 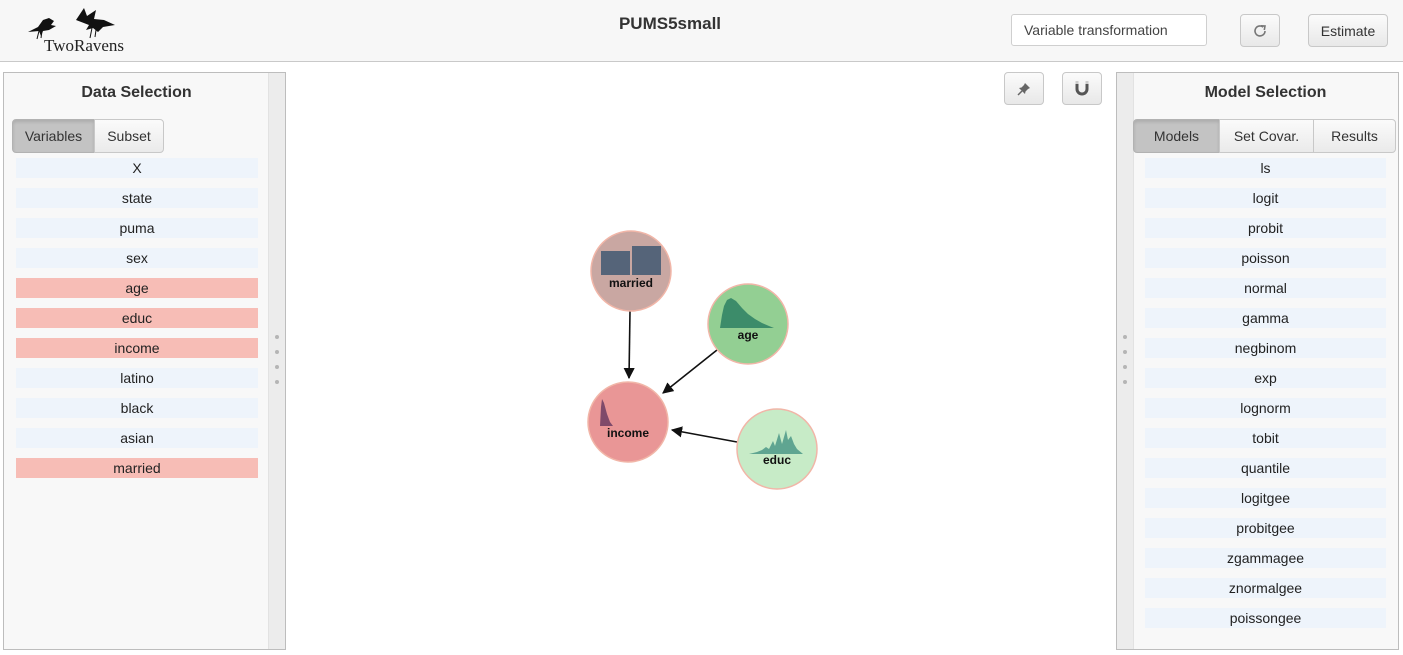 What do you see at coordinates (748, 335) in the screenshot?
I see `node-label-age: age` at bounding box center [748, 335].